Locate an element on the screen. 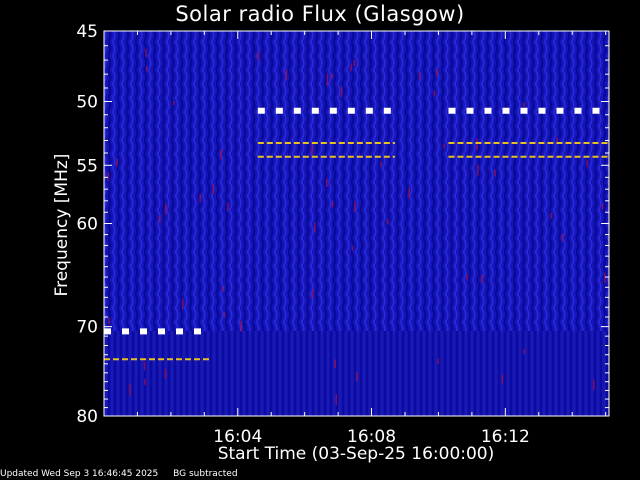 This screenshot has width=640, height=480. y-tick-label: 80 is located at coordinates (87, 417).